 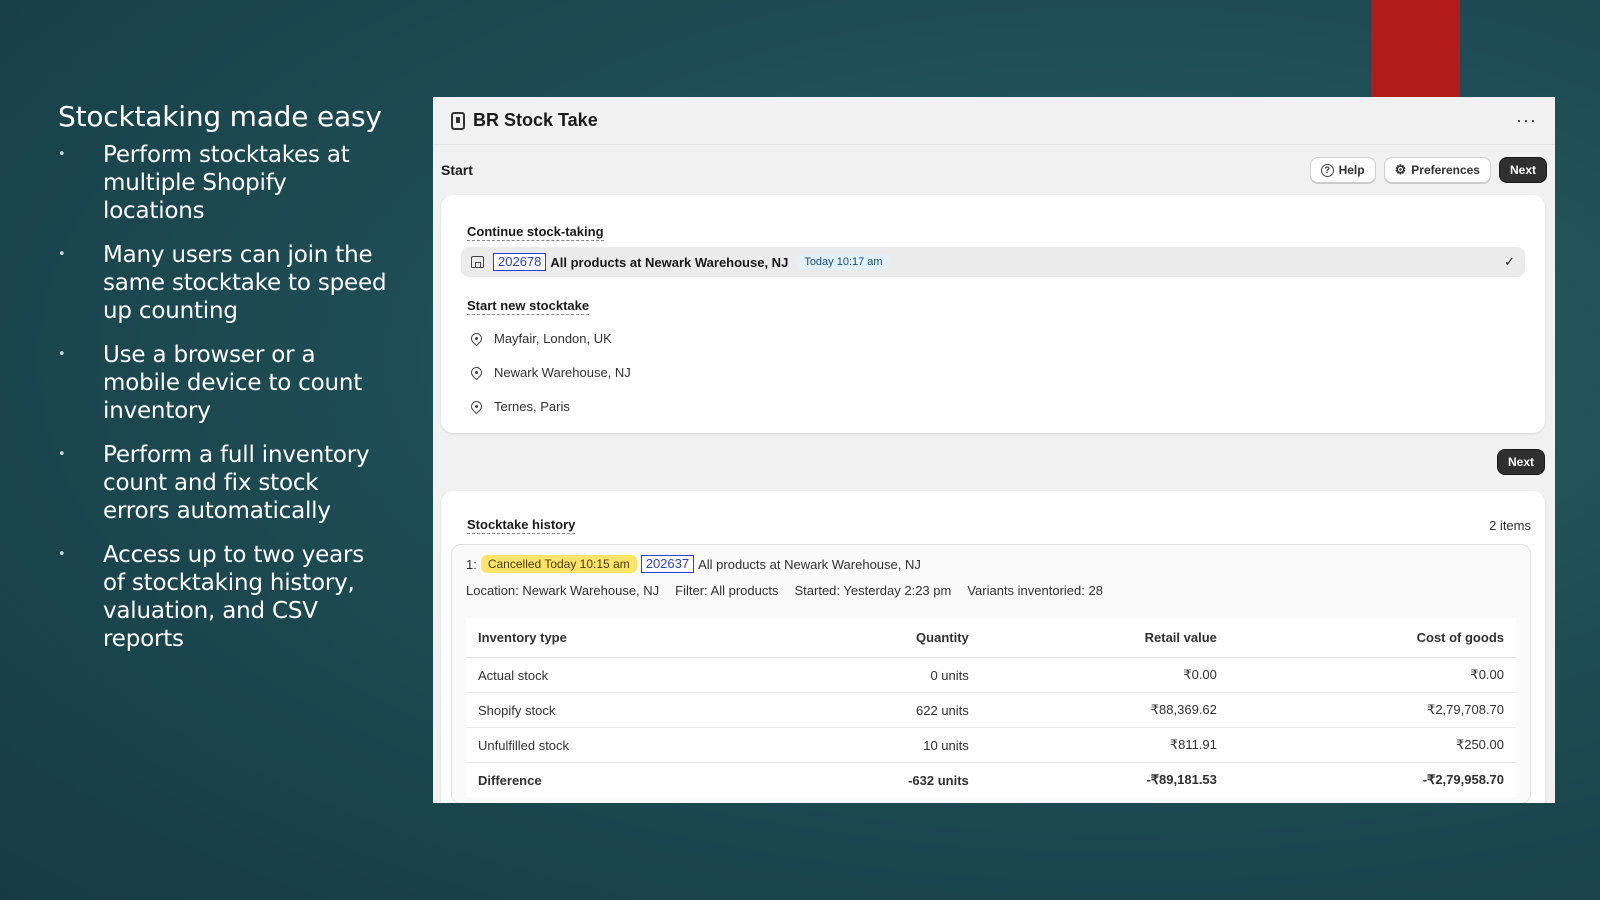 What do you see at coordinates (873, 590) in the screenshot?
I see `meta-started: Started: Yesterday 2:23 pm` at bounding box center [873, 590].